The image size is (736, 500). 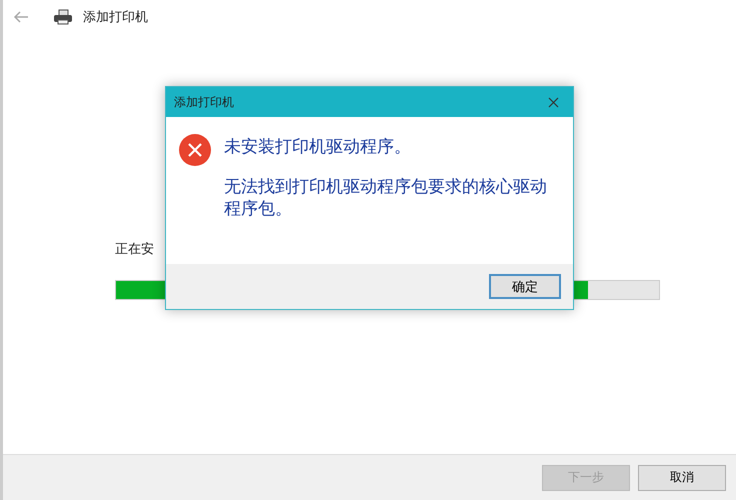 I want to click on dialog-title: 添加打印机, so click(x=204, y=102).